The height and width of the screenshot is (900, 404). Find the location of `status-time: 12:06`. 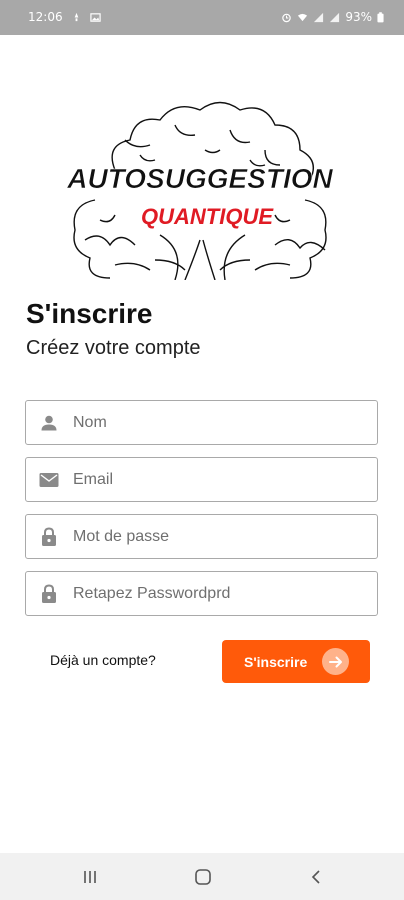

status-time: 12:06 is located at coordinates (45, 17).